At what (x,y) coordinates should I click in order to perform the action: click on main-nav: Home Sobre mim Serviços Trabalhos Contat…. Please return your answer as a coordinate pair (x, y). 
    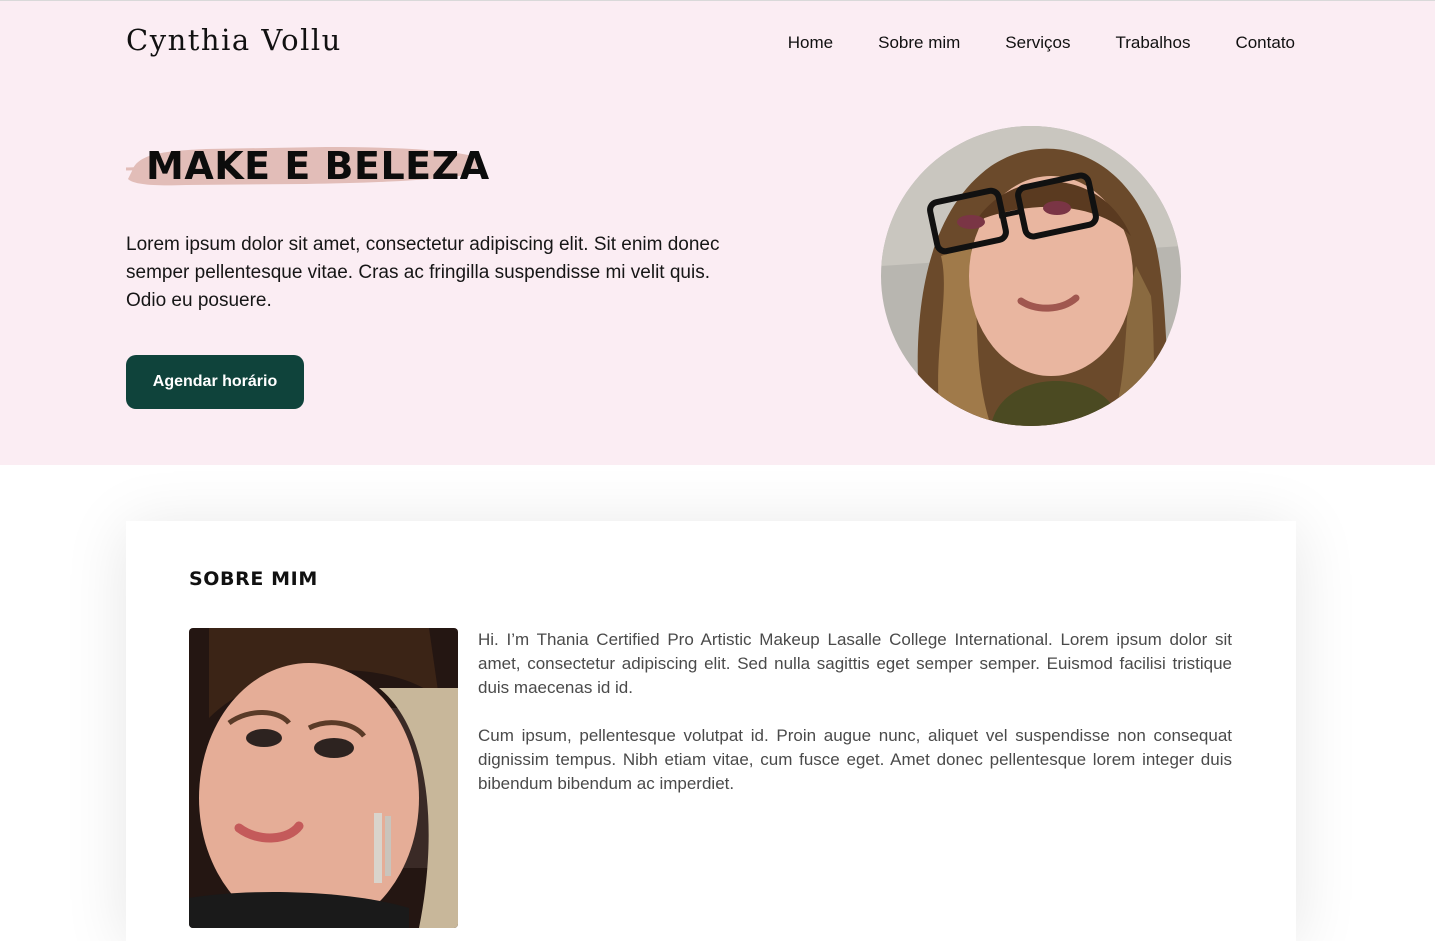
    Looking at the image, I should click on (1041, 43).